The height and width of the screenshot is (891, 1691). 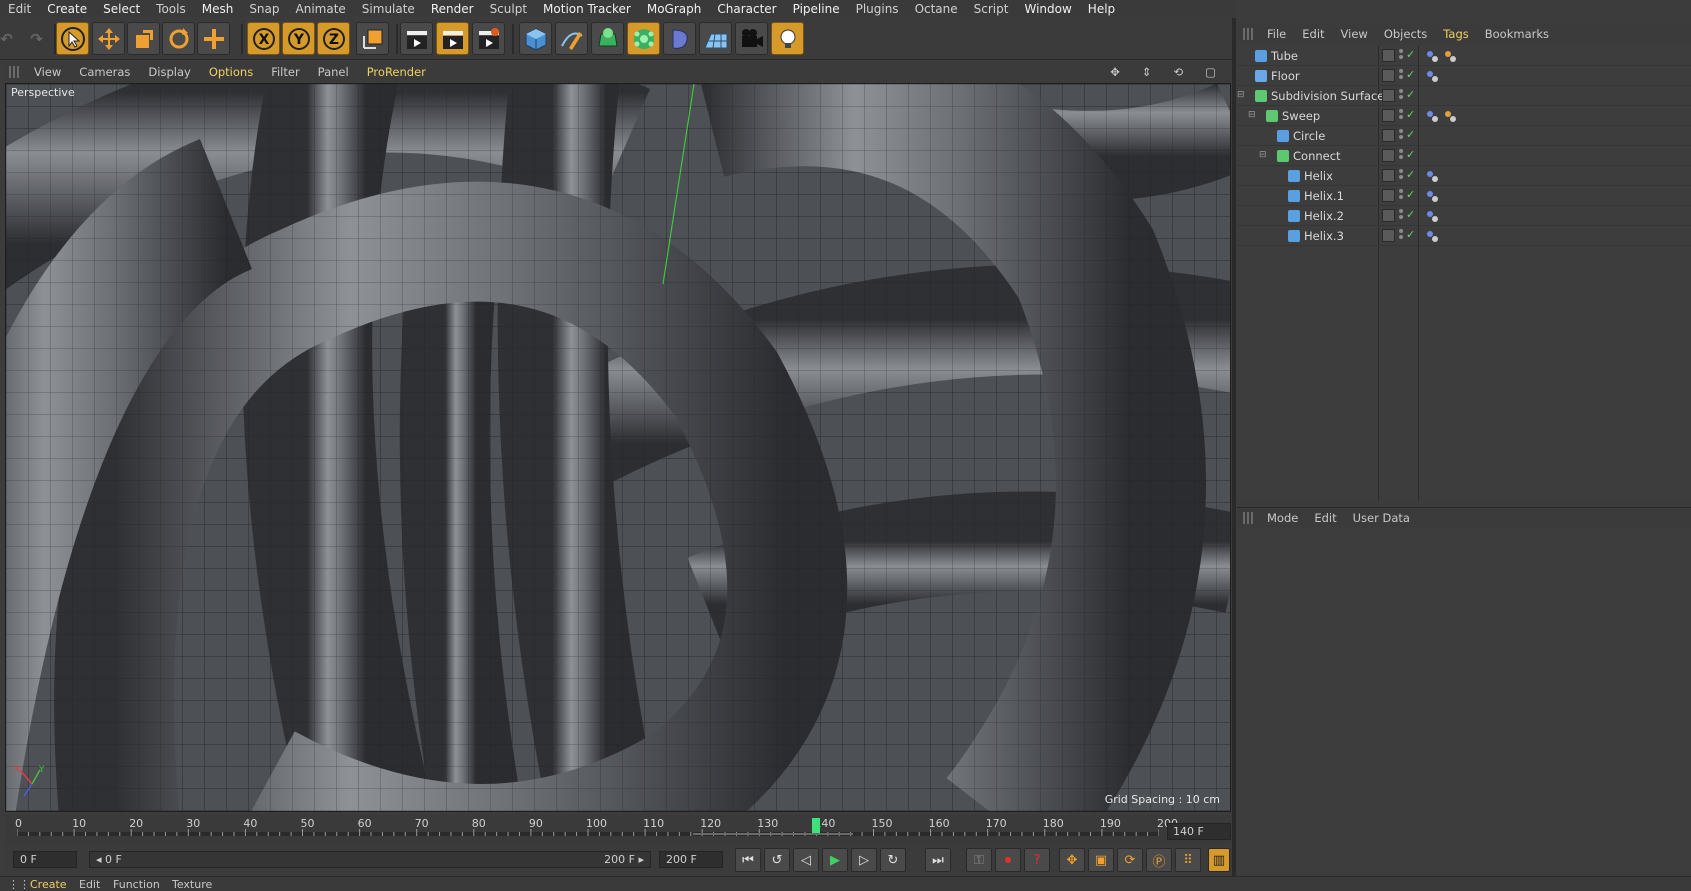 I want to click on coordinate-system-button, so click(x=372, y=38).